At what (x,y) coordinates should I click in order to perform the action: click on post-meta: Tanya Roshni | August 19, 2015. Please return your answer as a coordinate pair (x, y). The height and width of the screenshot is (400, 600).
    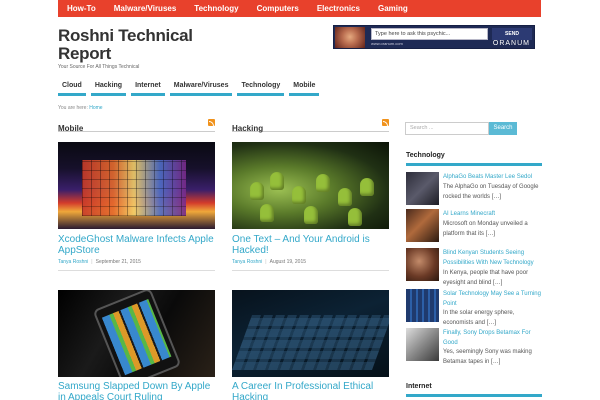
    Looking at the image, I should click on (269, 262).